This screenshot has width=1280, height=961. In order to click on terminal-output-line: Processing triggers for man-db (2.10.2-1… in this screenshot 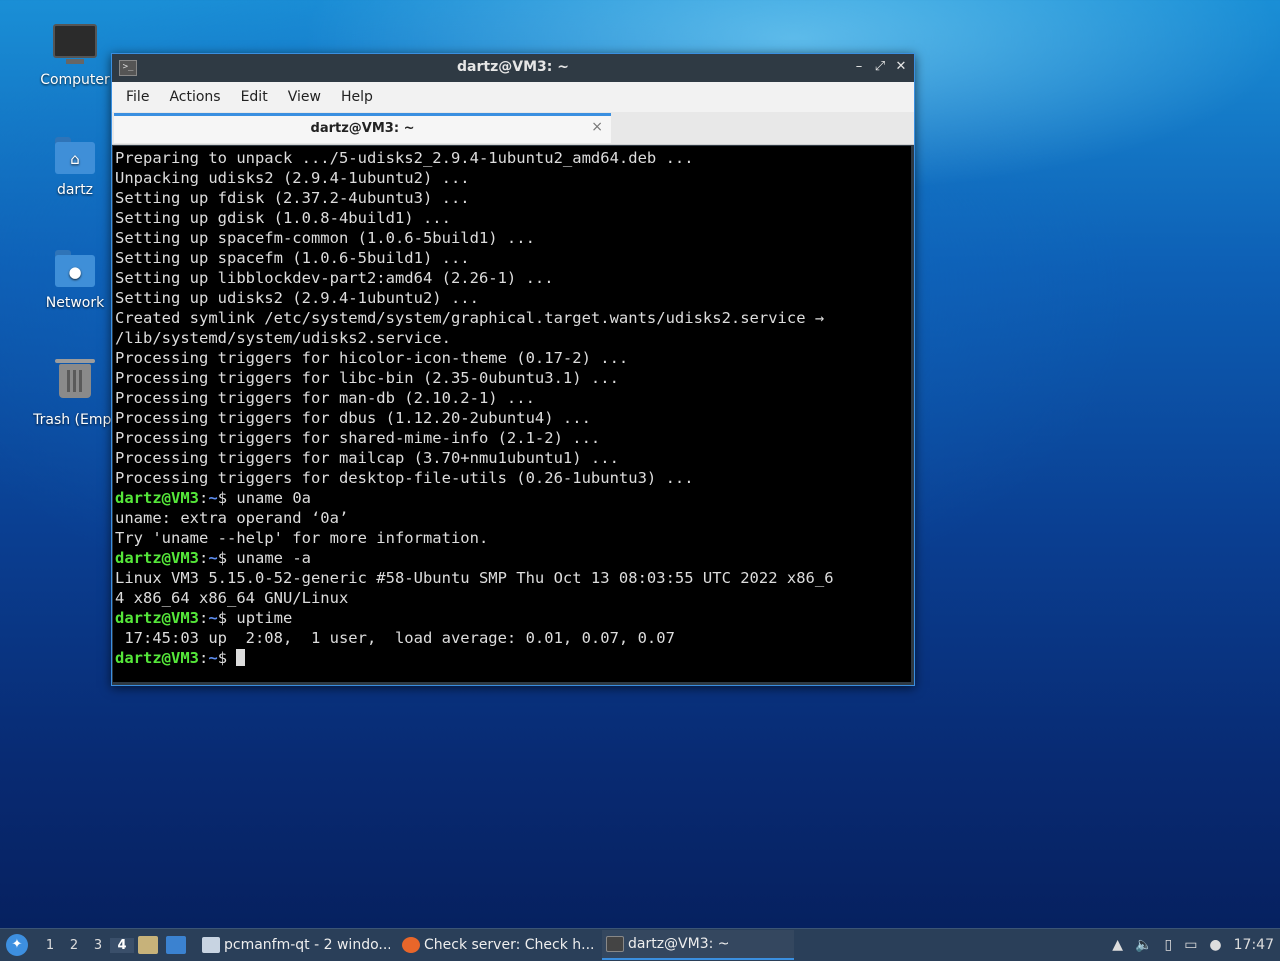, I will do `click(325, 398)`.